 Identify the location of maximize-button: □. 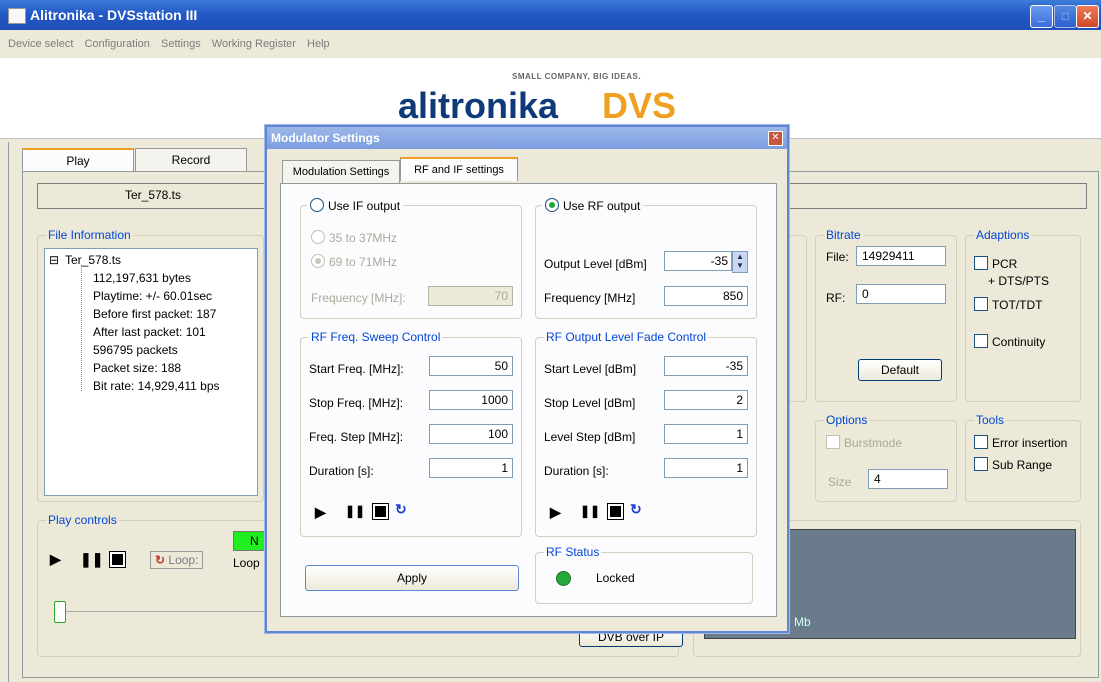
(1065, 16).